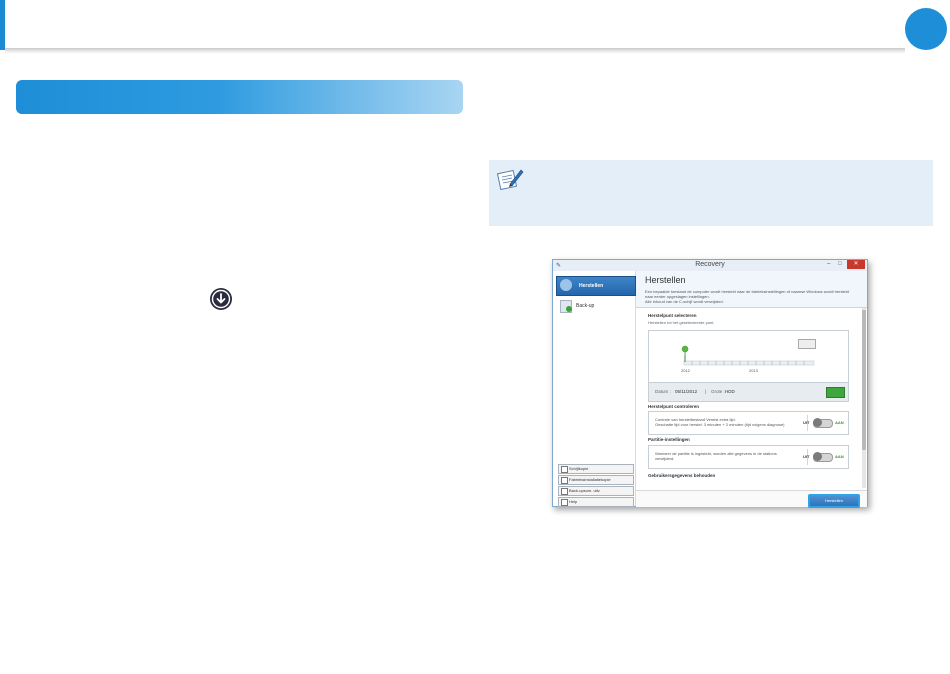  I want to click on scrollbar-thumb, so click(864, 380).